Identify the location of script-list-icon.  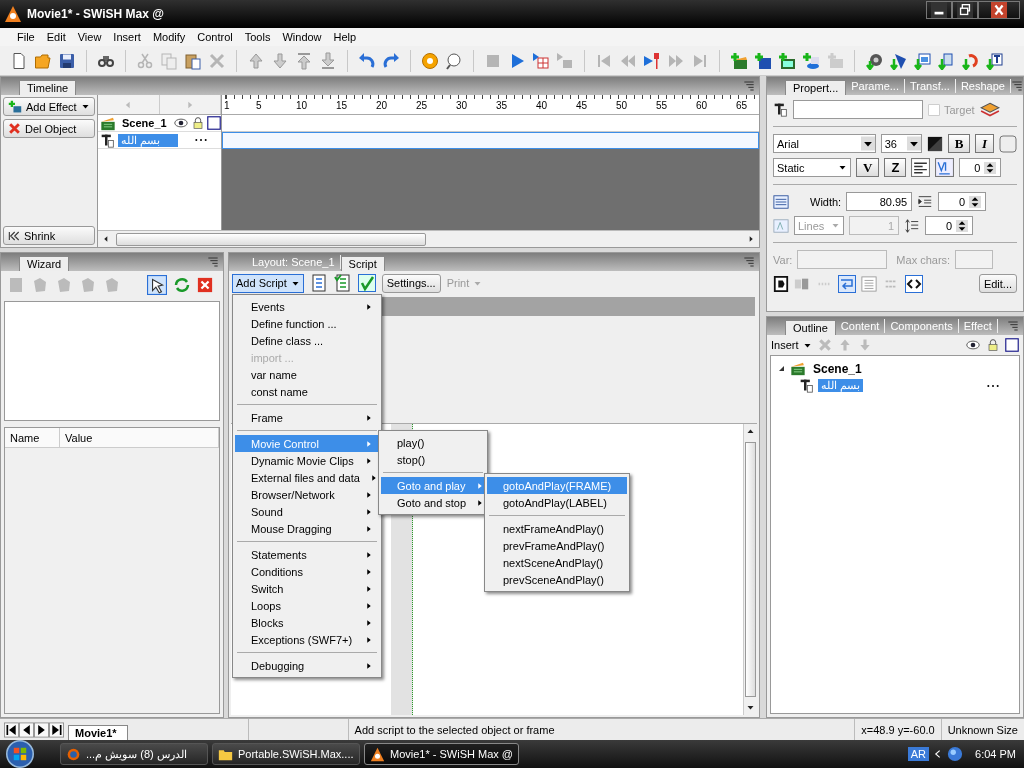
(318, 283).